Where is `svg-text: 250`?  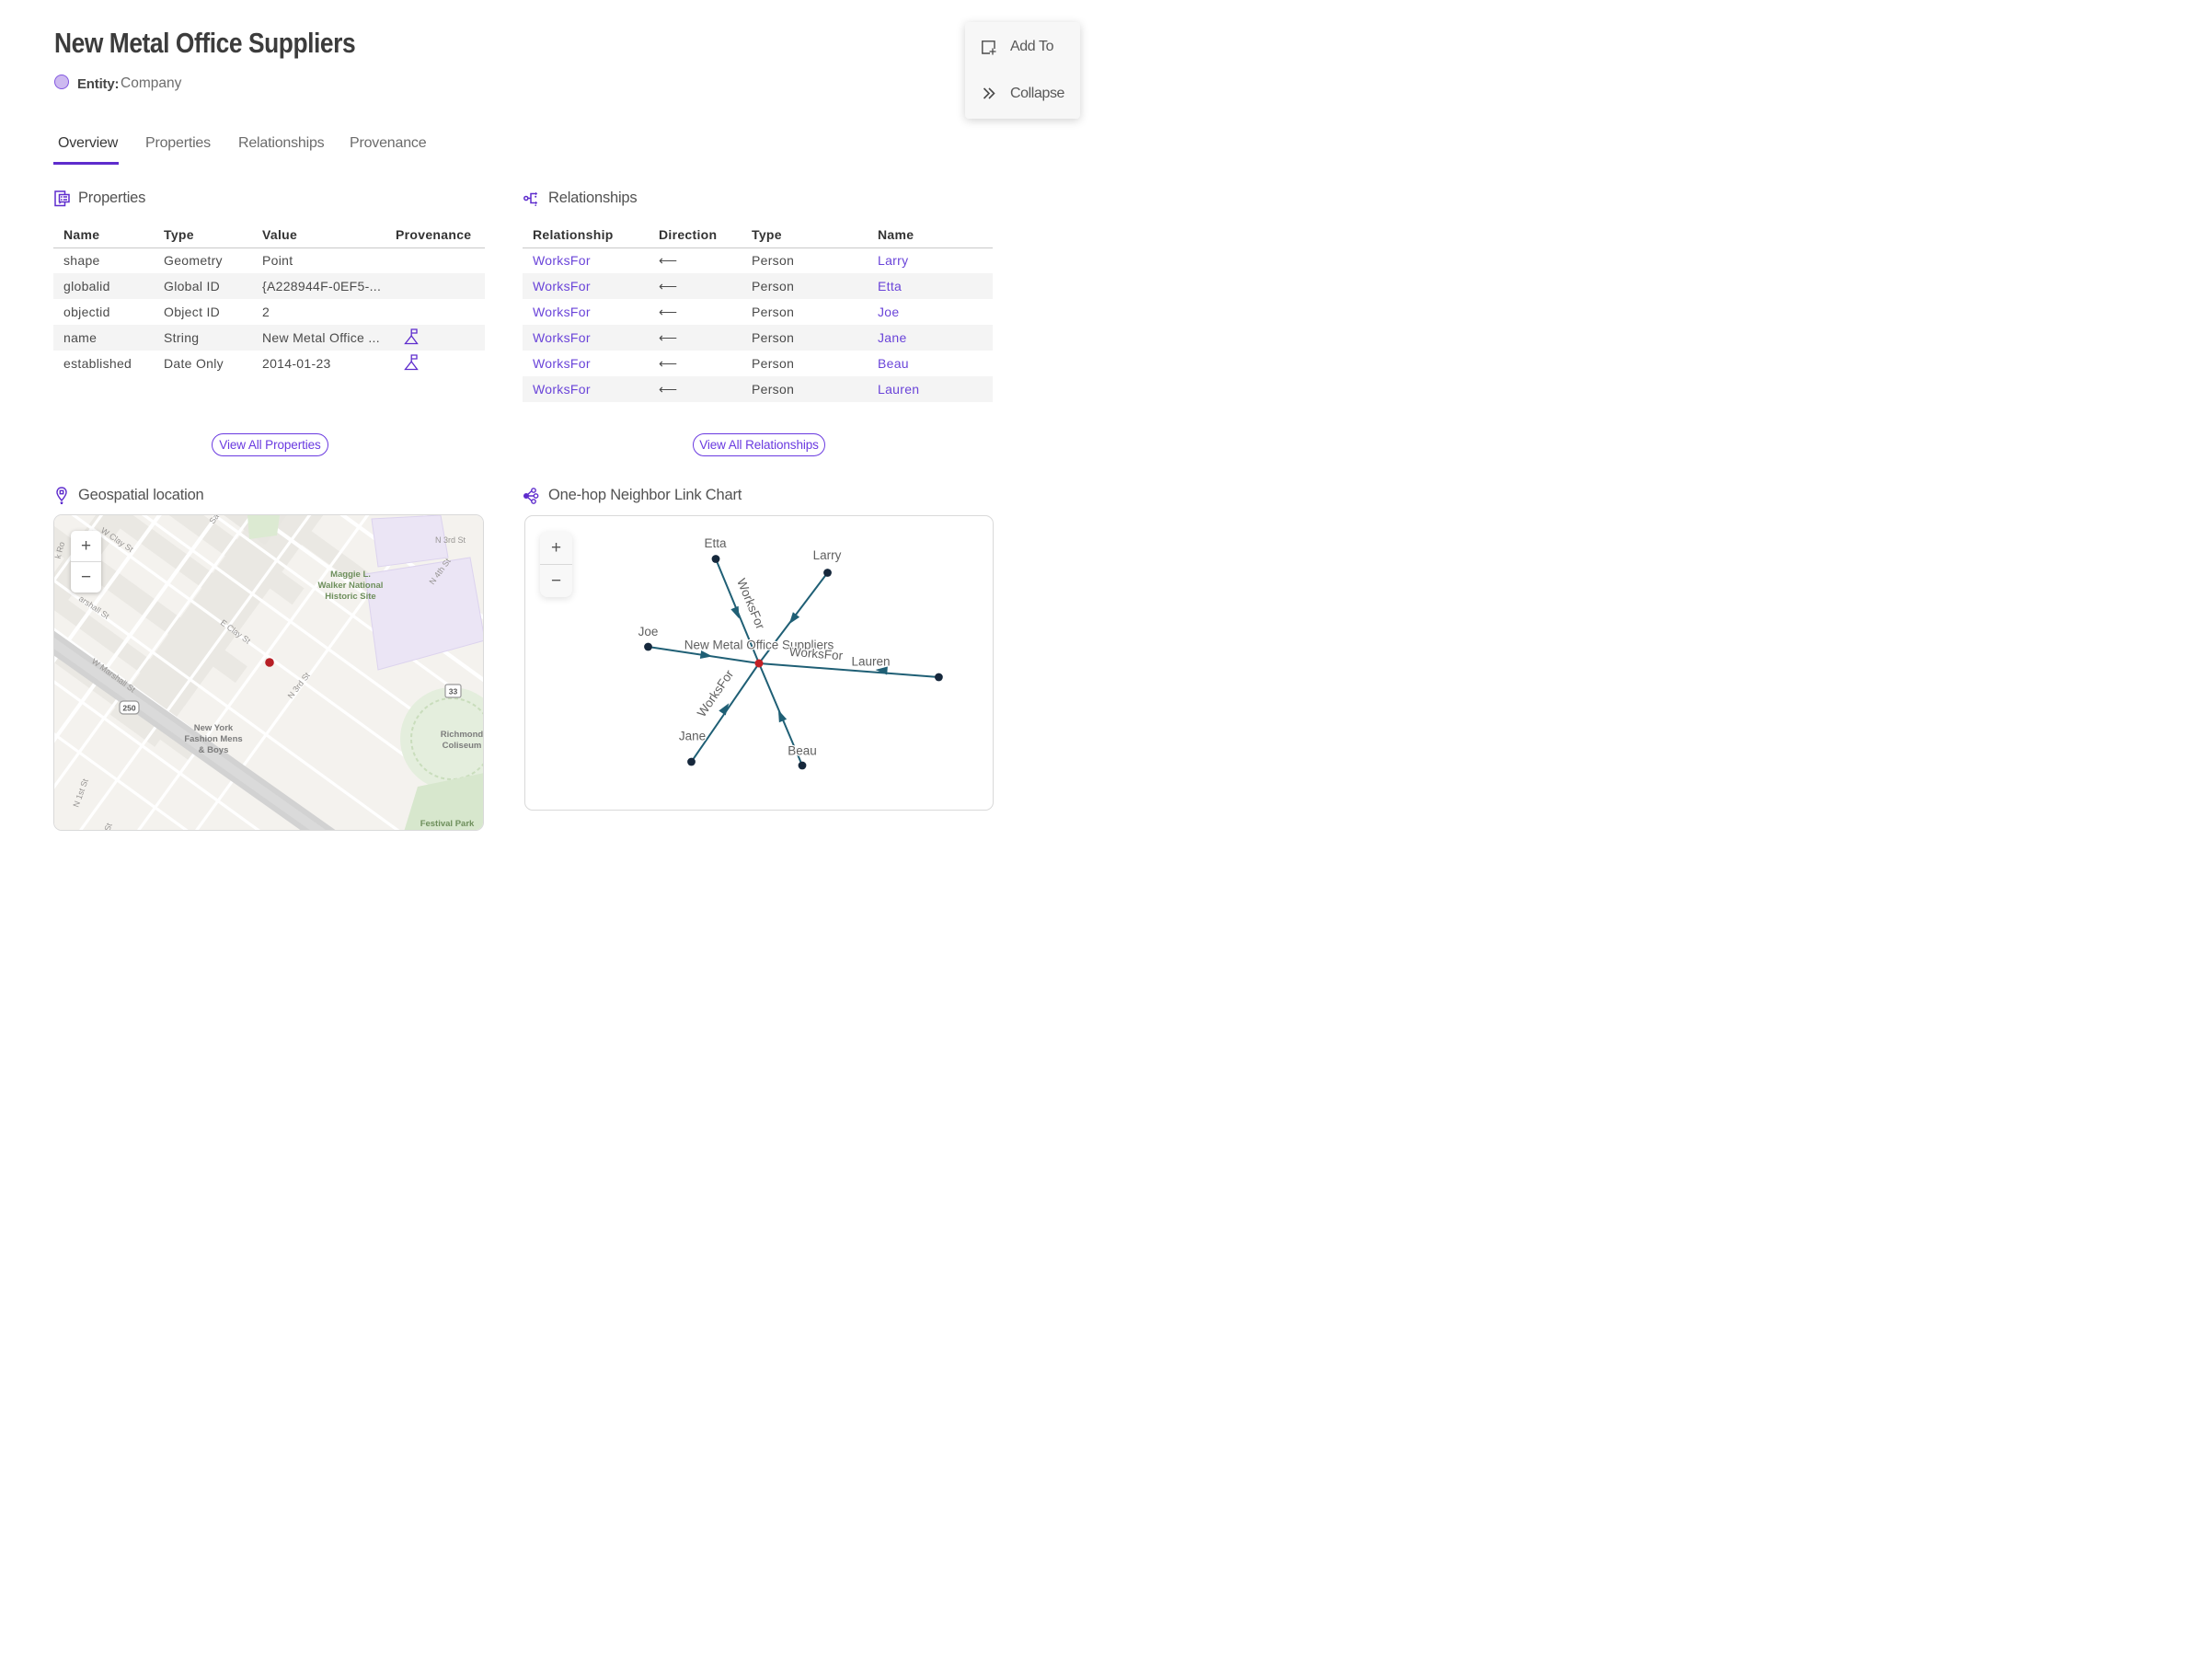
svg-text: 250 is located at coordinates (128, 708).